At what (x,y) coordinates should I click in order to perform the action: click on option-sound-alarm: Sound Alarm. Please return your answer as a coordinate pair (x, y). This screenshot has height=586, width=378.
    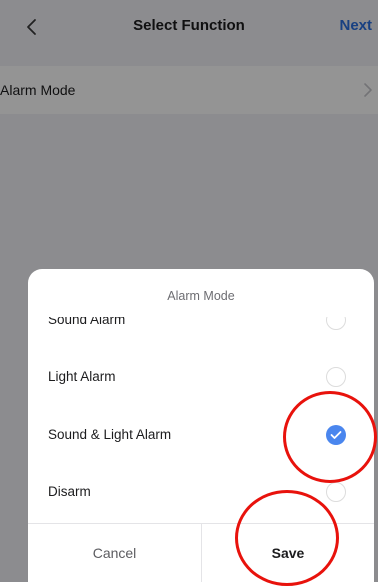
    Looking at the image, I should click on (201, 328).